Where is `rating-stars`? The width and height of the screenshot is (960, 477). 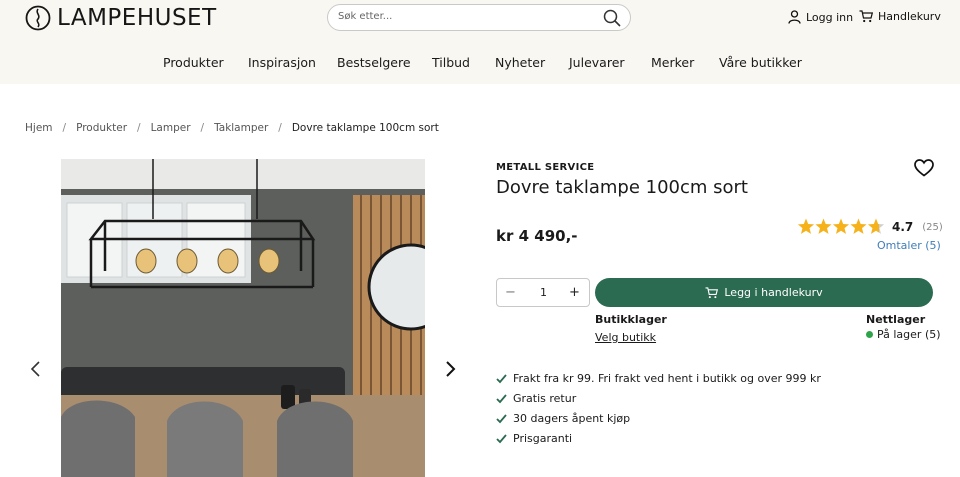
rating-stars is located at coordinates (841, 226).